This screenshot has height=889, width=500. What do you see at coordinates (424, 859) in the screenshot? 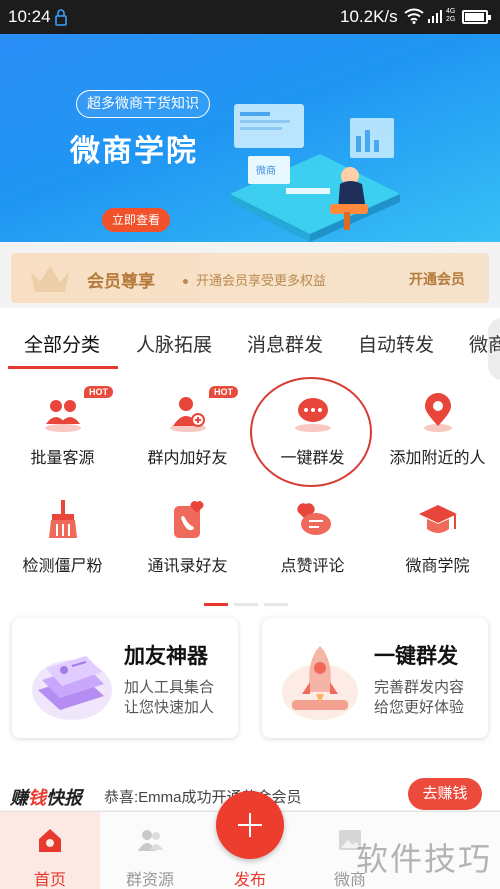
I see `watermark-text: 软件技巧` at bounding box center [424, 859].